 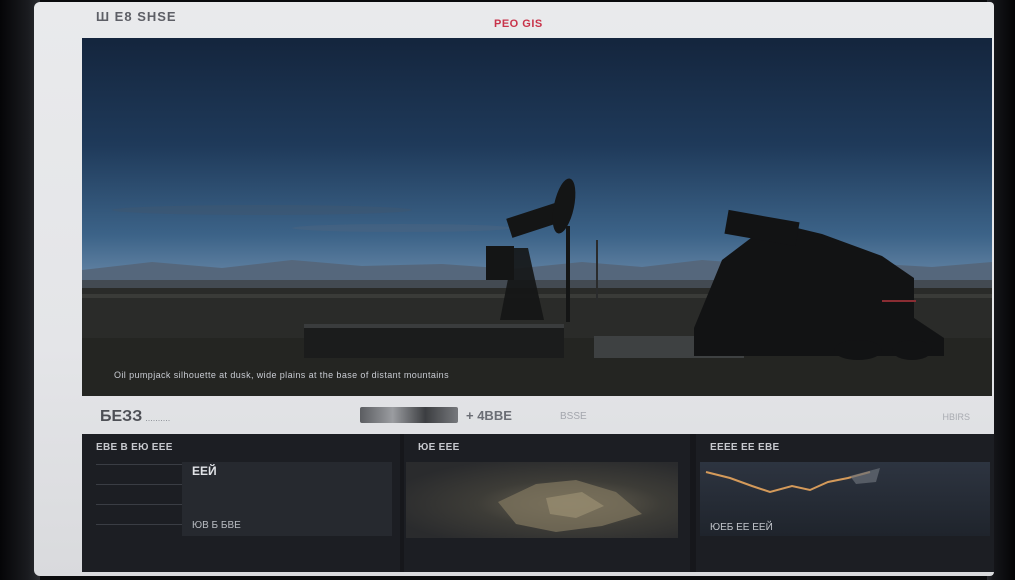 I want to click on price-number: БЕЗЗ, so click(x=121, y=416).